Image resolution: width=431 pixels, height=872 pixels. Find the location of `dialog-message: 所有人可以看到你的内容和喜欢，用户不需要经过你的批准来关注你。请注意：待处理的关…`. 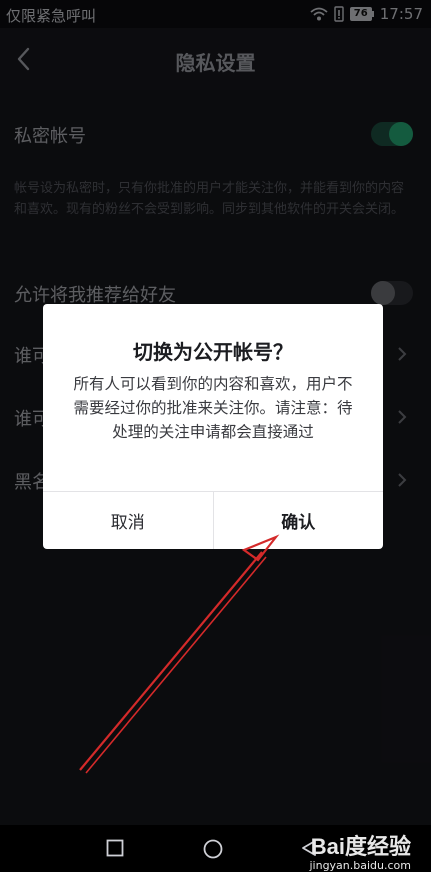

dialog-message: 所有人可以看到你的内容和喜欢，用户不需要经过你的批准来关注你。请注意：待处理的关… is located at coordinates (213, 408).